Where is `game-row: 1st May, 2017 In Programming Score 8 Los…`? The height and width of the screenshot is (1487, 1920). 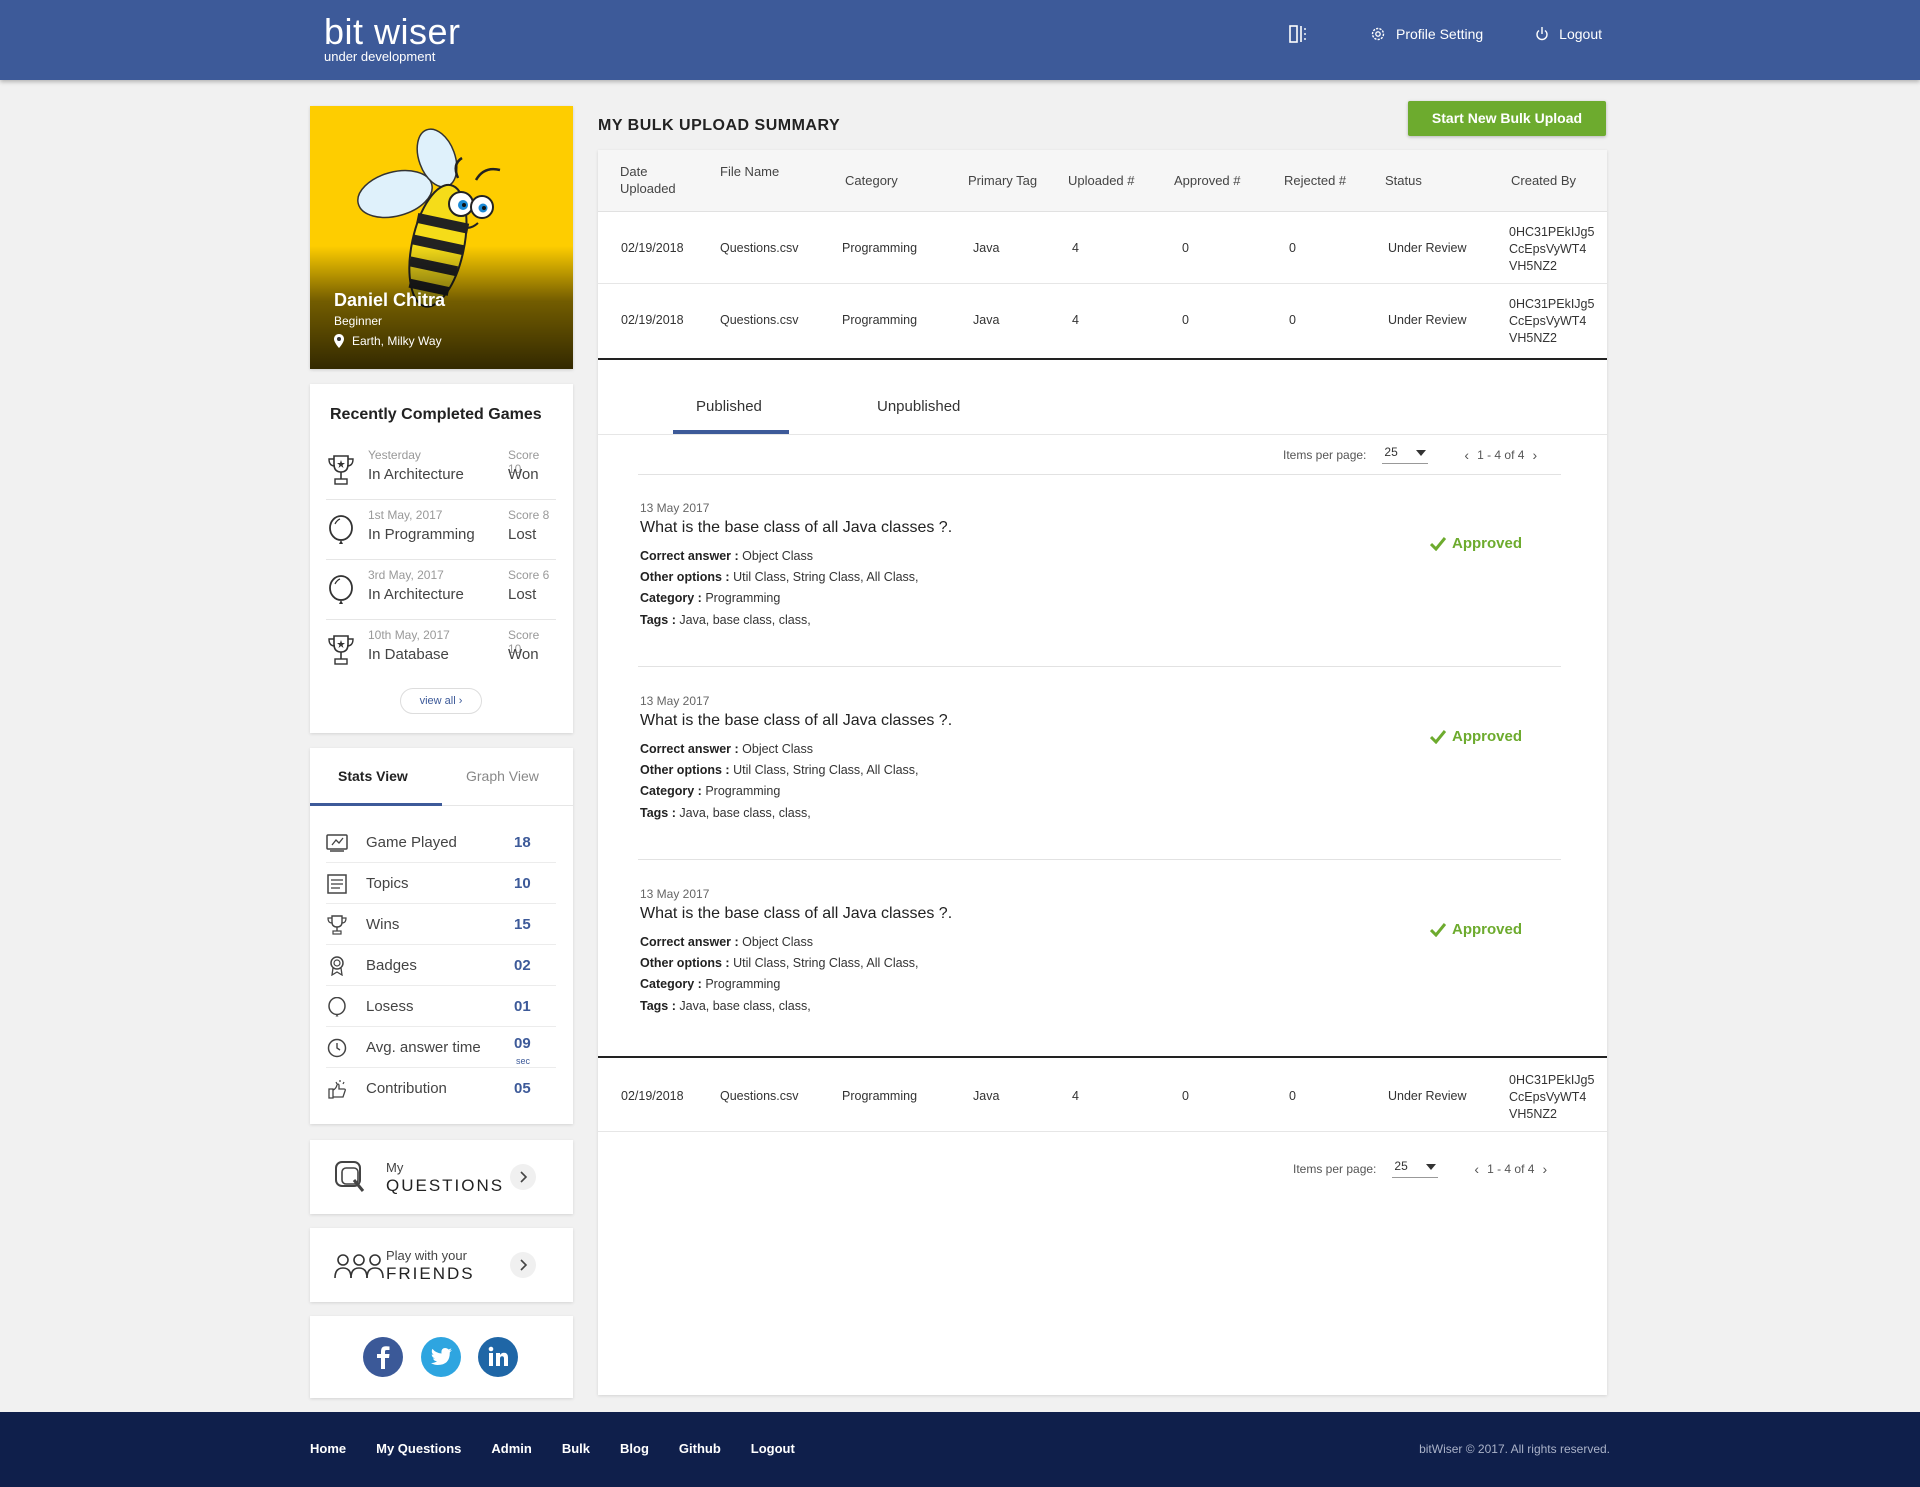
game-row: 1st May, 2017 In Programming Score 8 Los… is located at coordinates (441, 530).